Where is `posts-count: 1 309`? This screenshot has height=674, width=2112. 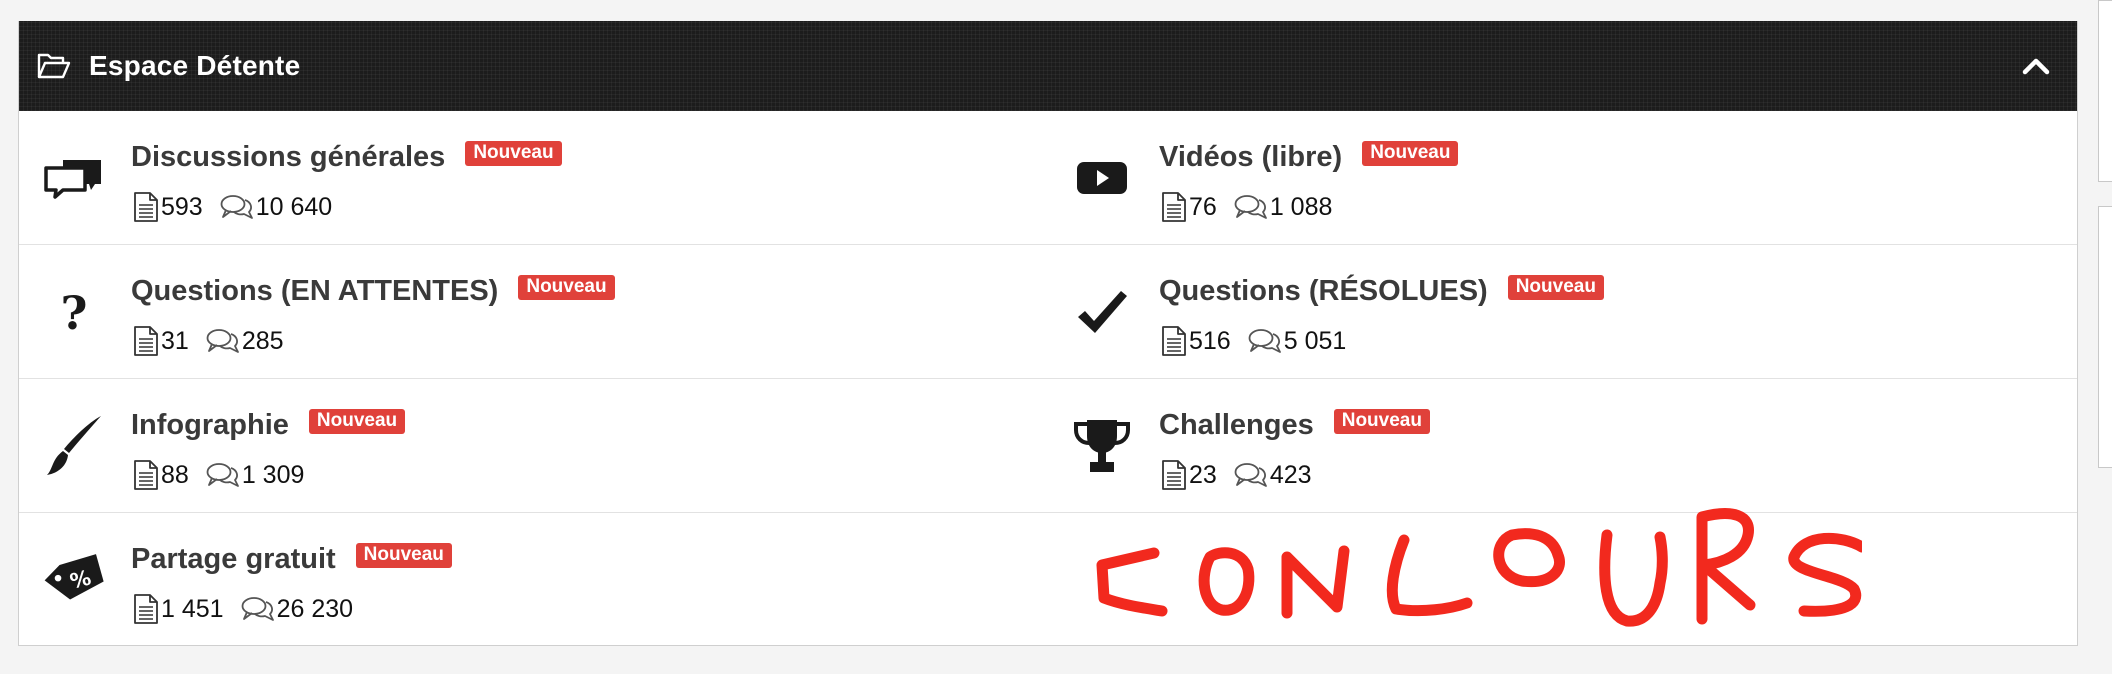
posts-count: 1 309 is located at coordinates (273, 474).